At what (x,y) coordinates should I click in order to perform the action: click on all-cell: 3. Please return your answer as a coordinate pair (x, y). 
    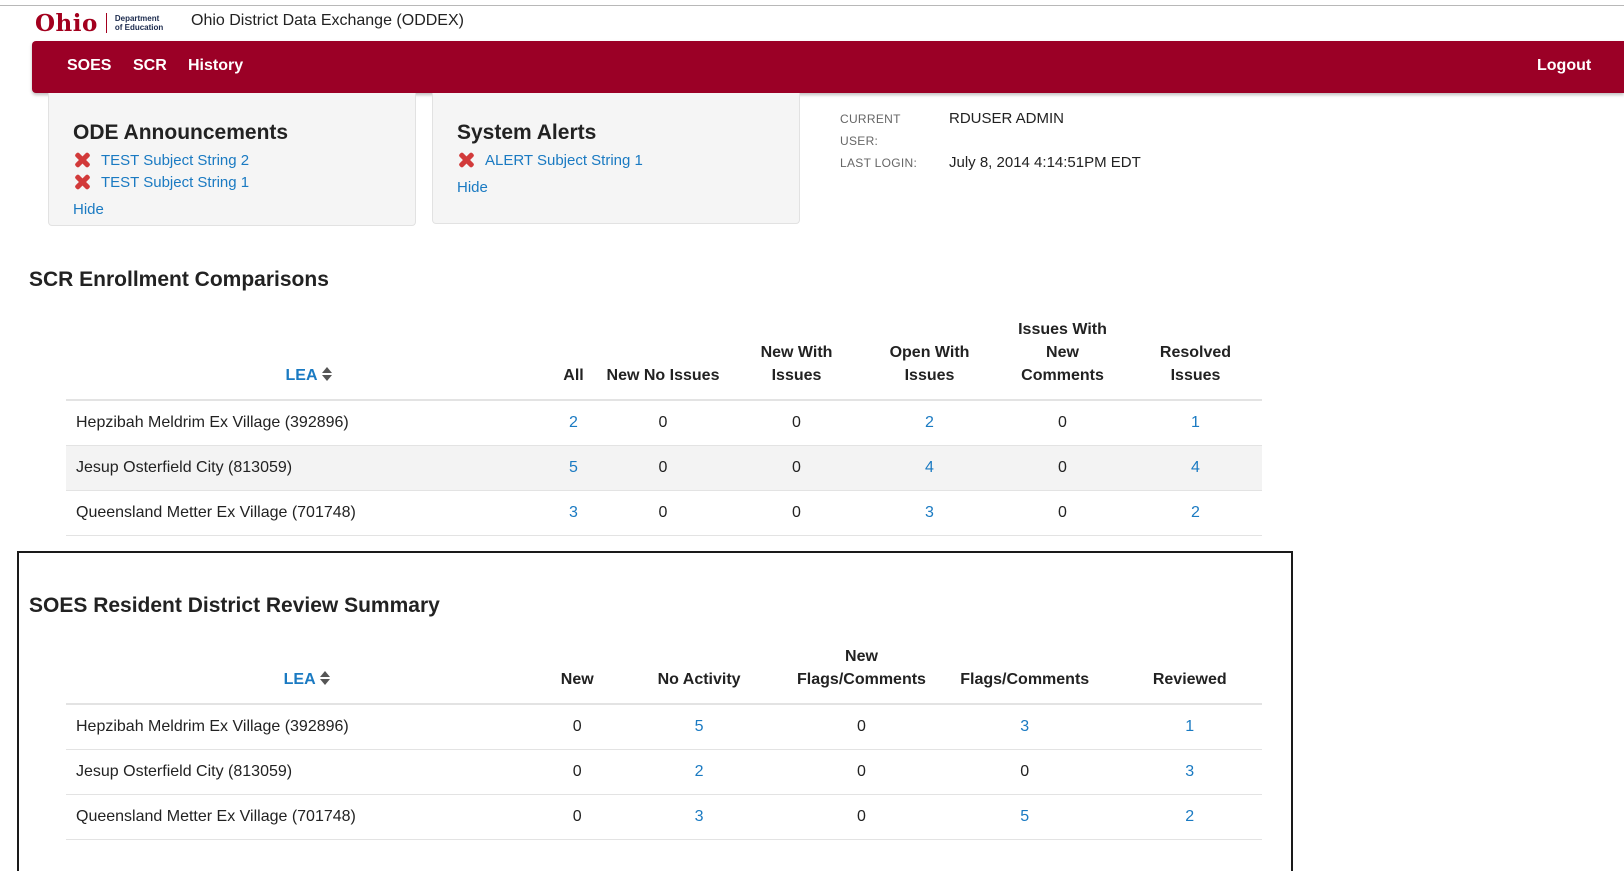
    Looking at the image, I should click on (573, 513).